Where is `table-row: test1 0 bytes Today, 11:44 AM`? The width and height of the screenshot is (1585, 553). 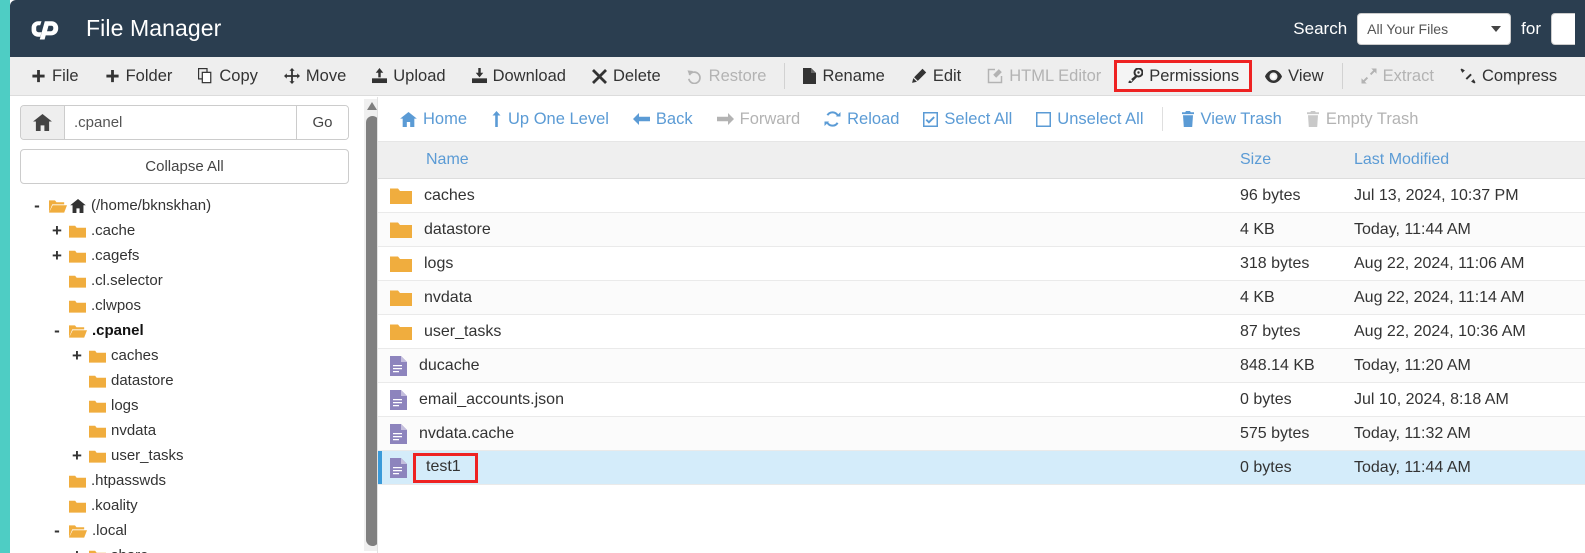
table-row: test1 0 bytes Today, 11:44 AM is located at coordinates (981, 468).